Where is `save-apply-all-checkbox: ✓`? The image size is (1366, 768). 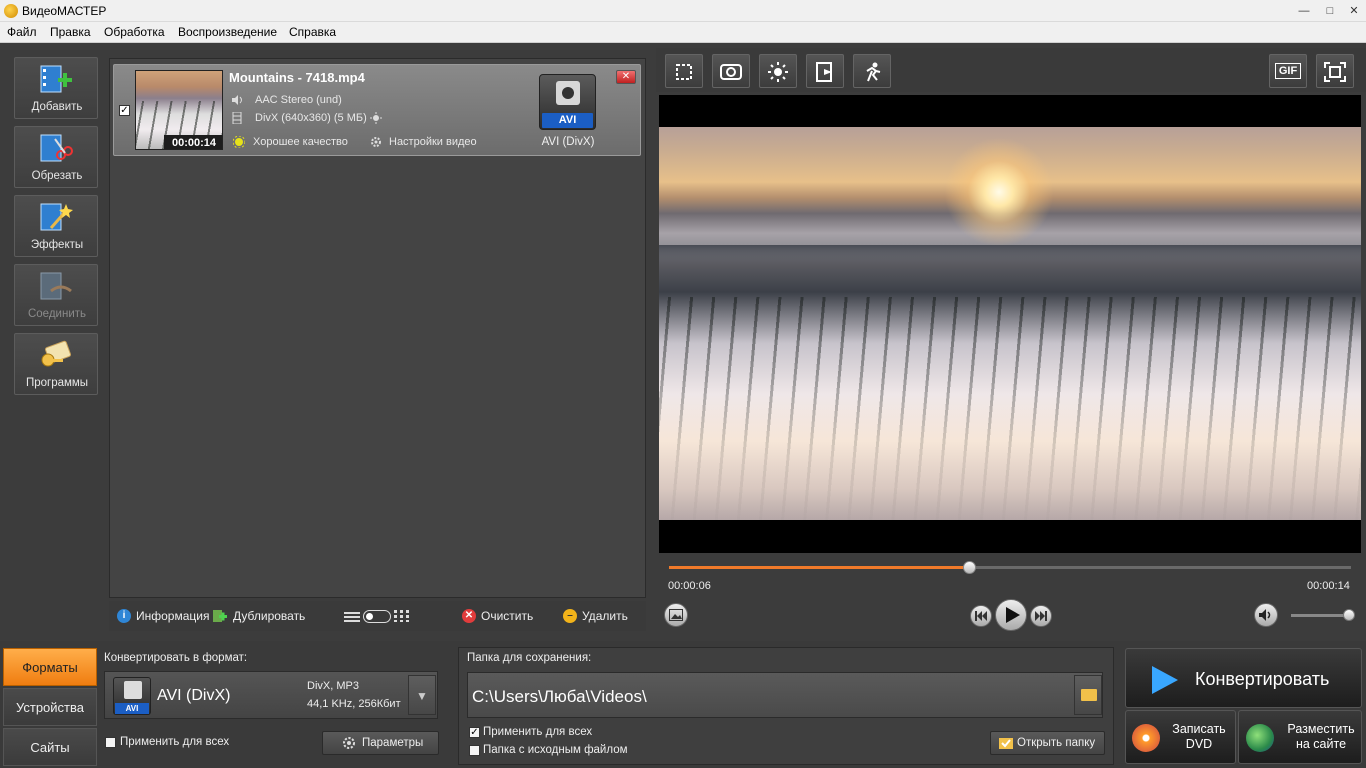
save-apply-all-checkbox: ✓ is located at coordinates (474, 732).